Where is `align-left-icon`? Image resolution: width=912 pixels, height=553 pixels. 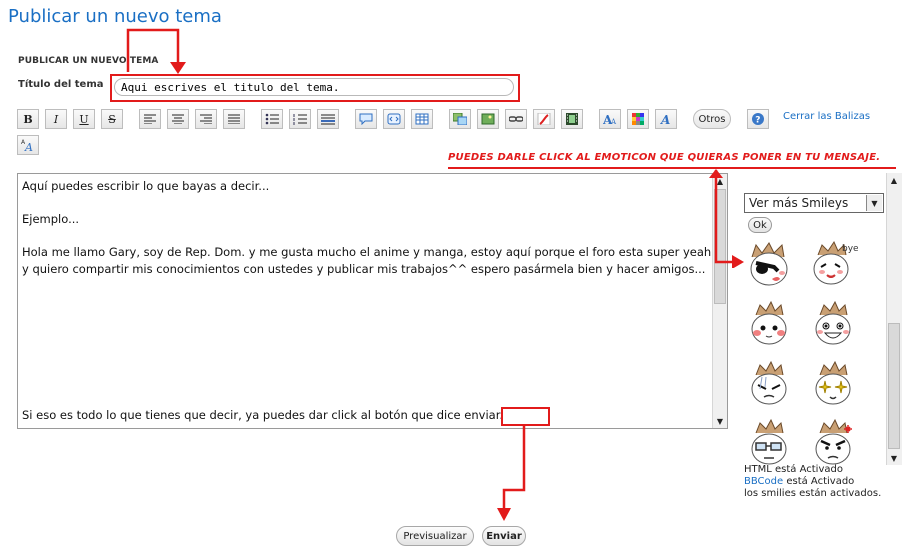 align-left-icon is located at coordinates (150, 119).